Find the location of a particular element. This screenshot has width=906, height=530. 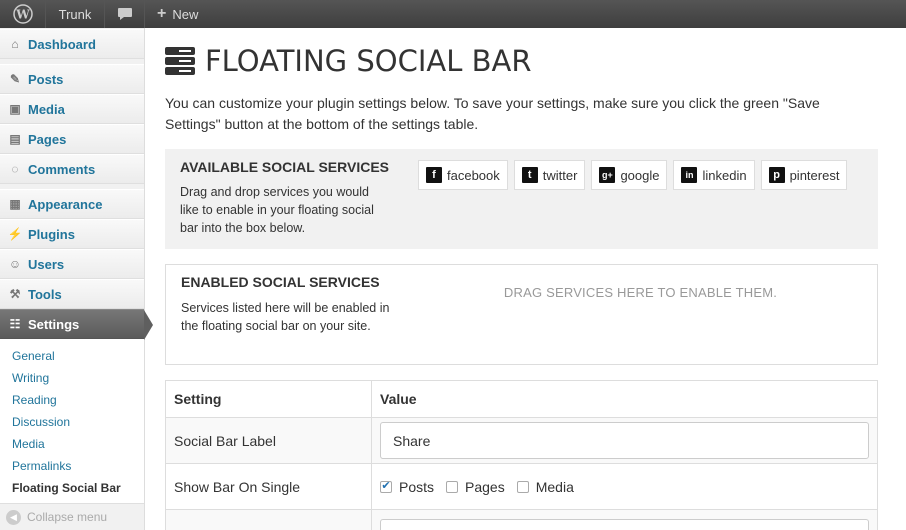

users-icon: ☺ is located at coordinates (15, 264).